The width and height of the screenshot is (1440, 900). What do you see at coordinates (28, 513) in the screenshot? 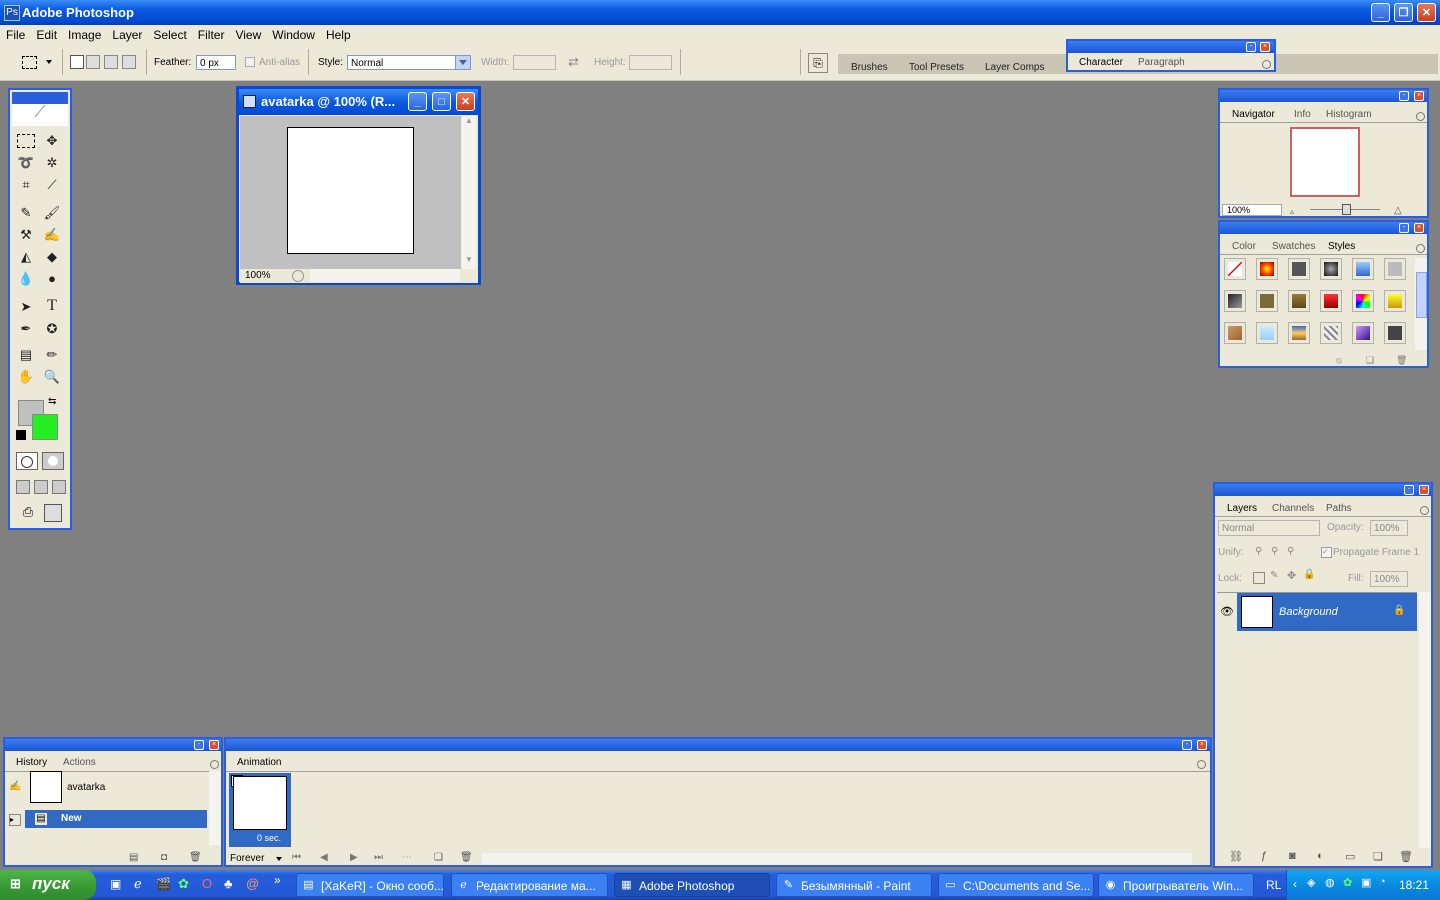
I see `jump-to-imageready-icon: ⎙` at bounding box center [28, 513].